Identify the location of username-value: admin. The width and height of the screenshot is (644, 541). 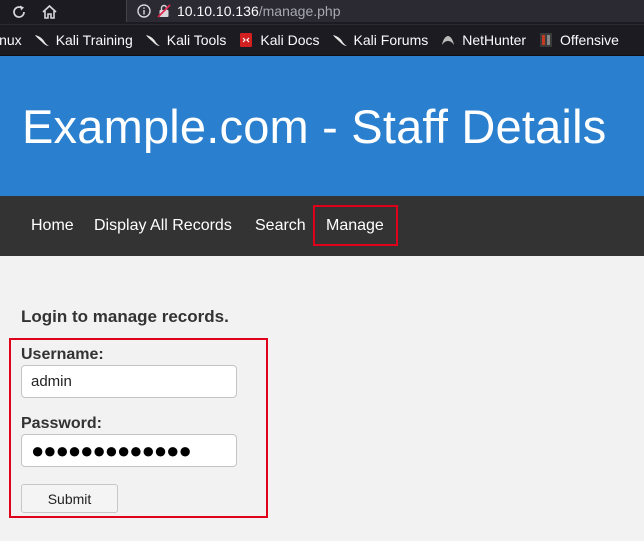
(51, 381).